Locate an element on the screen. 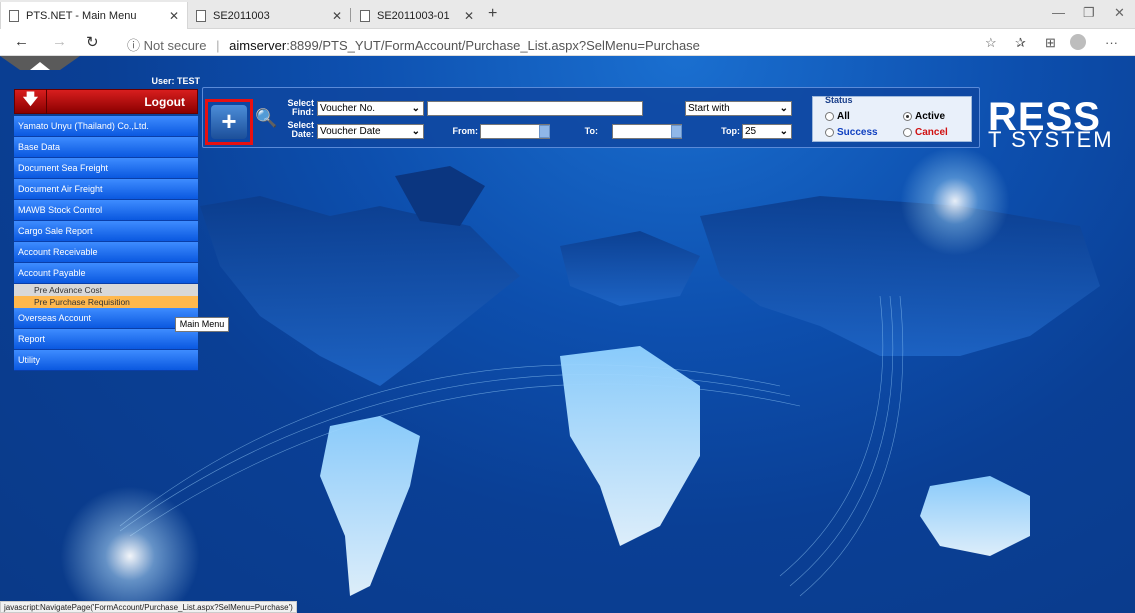 Image resolution: width=1135 pixels, height=613 pixels. select-find-label-line2: Find: is located at coordinates (303, 112).